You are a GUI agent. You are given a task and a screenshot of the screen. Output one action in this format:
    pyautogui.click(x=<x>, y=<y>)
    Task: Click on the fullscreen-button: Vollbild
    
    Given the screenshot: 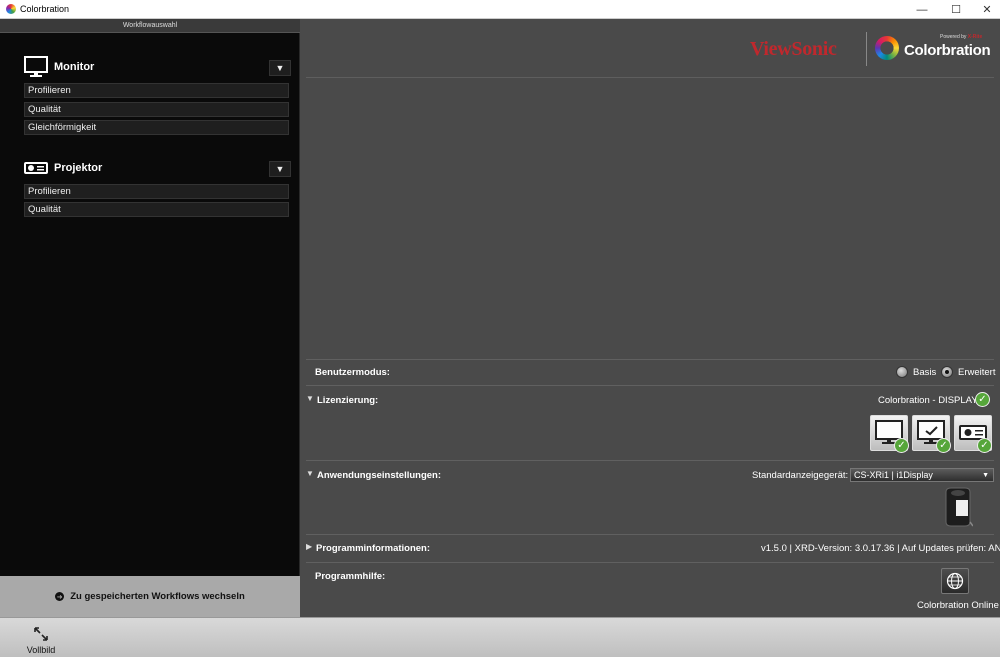 What is the action you would take?
    pyautogui.click(x=41, y=641)
    